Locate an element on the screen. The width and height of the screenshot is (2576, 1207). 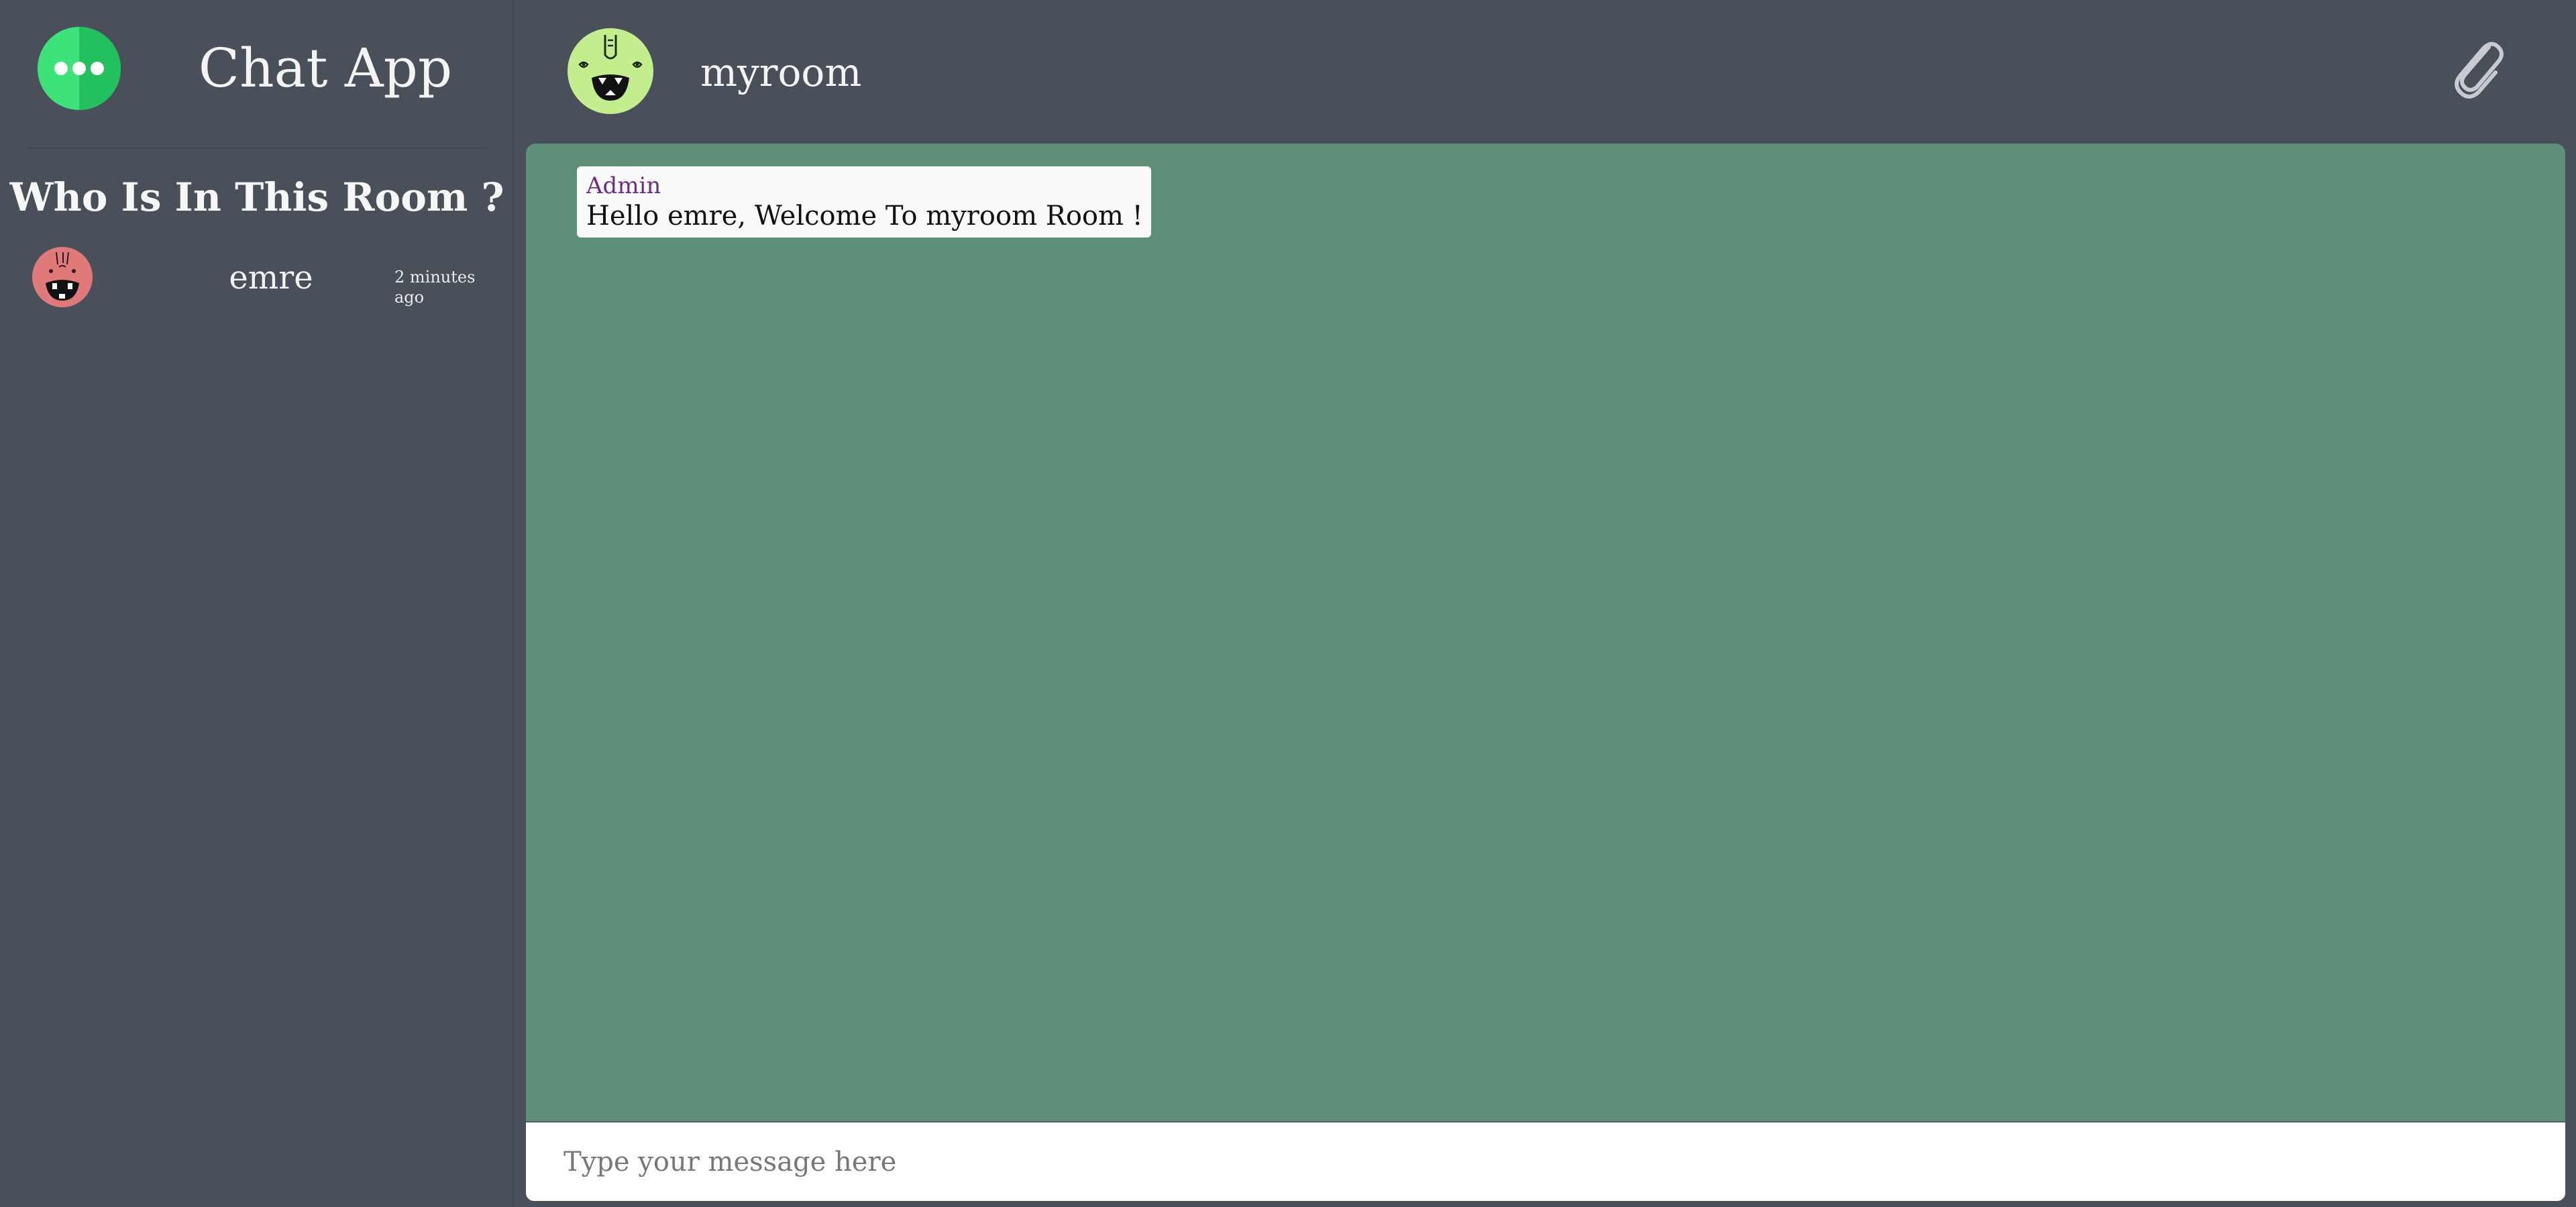
message-sender: Admin is located at coordinates (623, 185).